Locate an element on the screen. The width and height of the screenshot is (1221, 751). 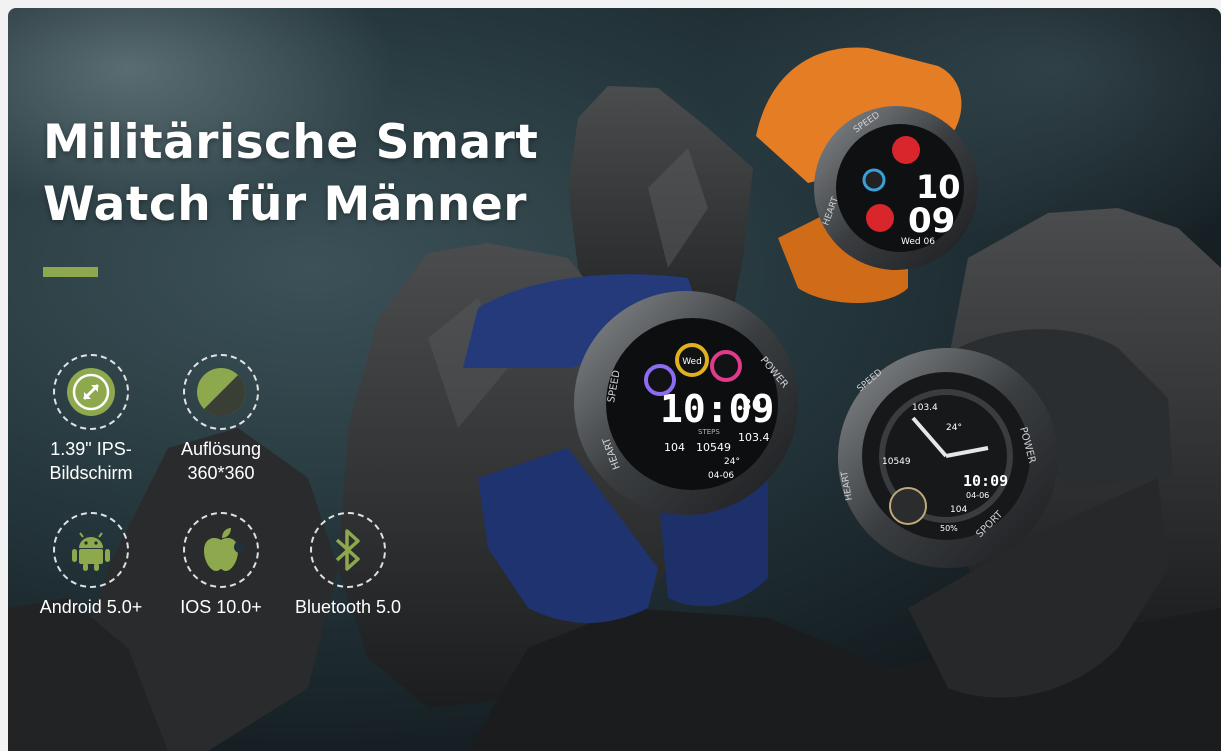
bluetooth-icon is located at coordinates (347, 550).